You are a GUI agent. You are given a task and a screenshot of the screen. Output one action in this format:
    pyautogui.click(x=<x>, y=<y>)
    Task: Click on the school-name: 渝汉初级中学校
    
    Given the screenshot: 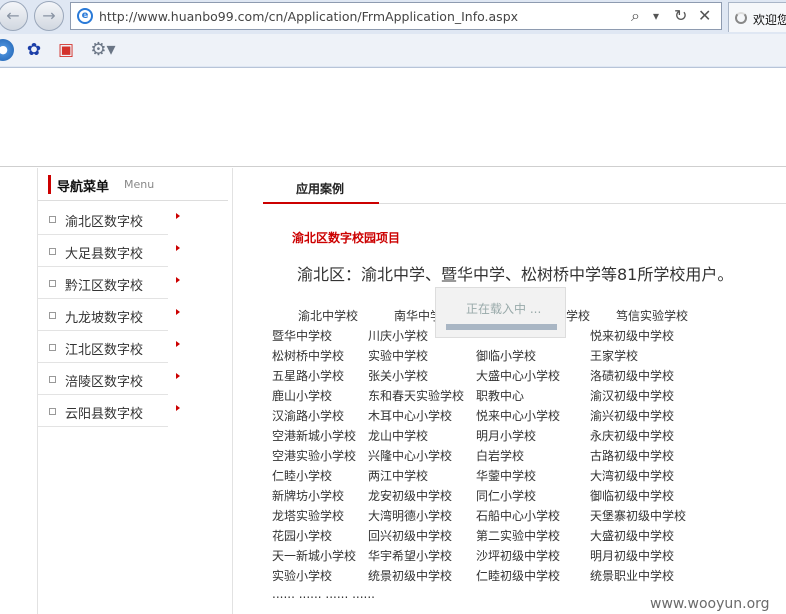 What is the action you would take?
    pyautogui.click(x=632, y=396)
    